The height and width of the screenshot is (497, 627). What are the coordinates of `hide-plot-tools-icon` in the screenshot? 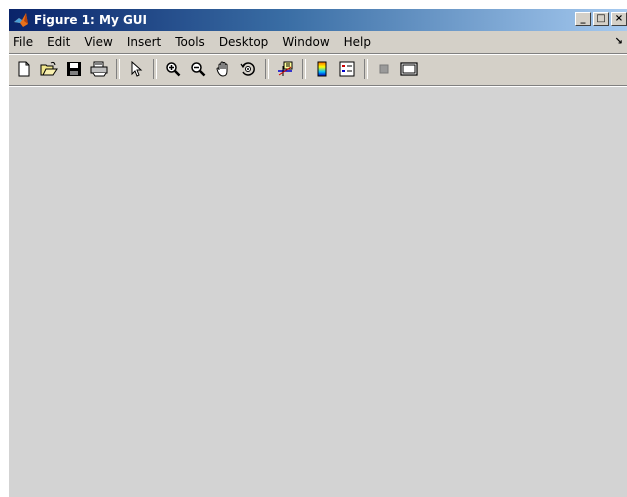 It's located at (383, 69).